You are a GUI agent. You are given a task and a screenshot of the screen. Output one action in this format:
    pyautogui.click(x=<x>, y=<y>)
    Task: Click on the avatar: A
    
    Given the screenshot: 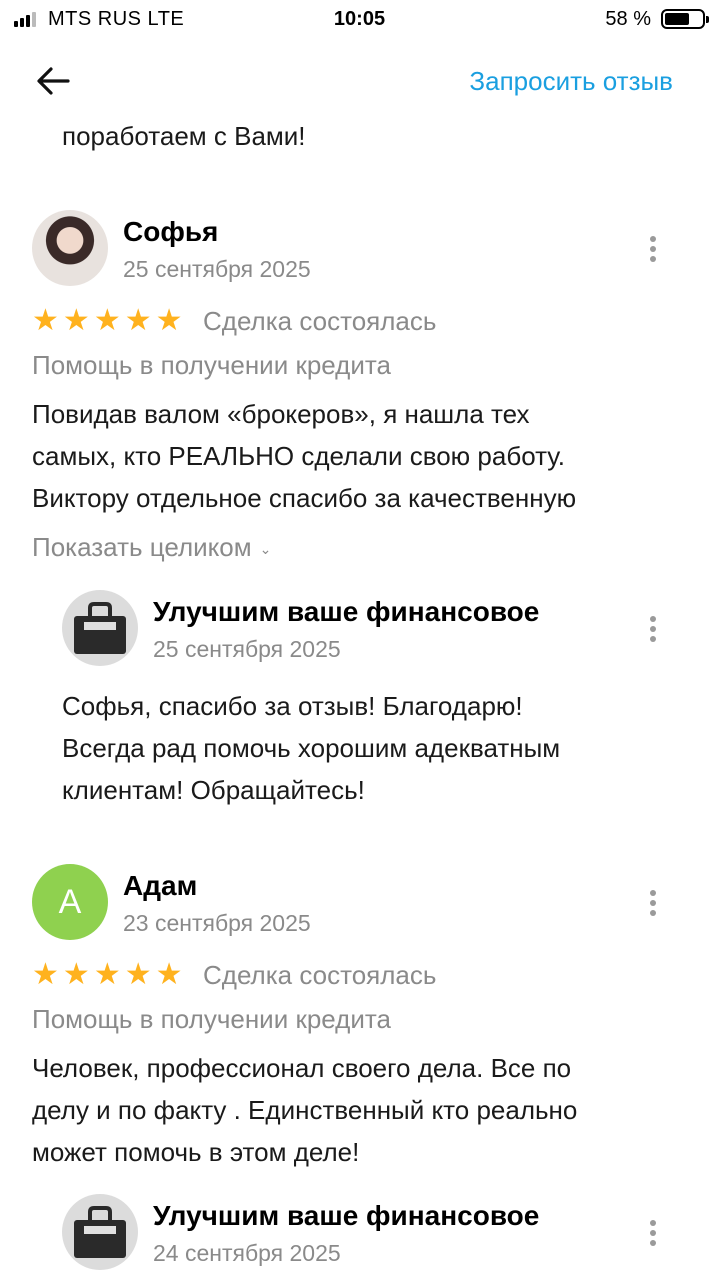 What is the action you would take?
    pyautogui.click(x=70, y=902)
    